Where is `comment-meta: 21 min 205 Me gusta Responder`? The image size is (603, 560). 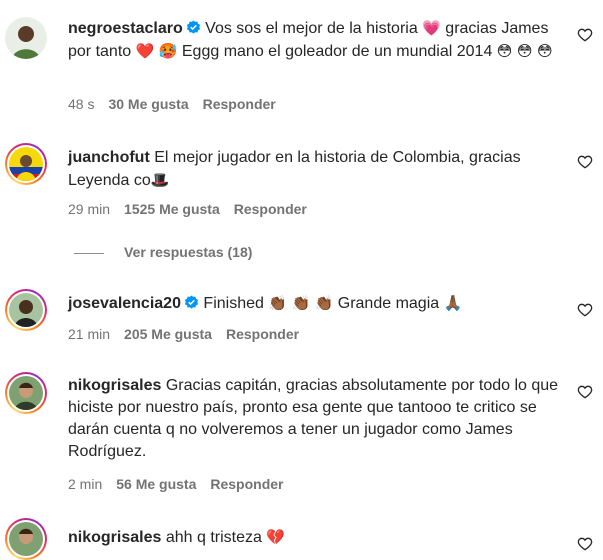 comment-meta: 21 min 205 Me gusta Responder is located at coordinates (190, 334).